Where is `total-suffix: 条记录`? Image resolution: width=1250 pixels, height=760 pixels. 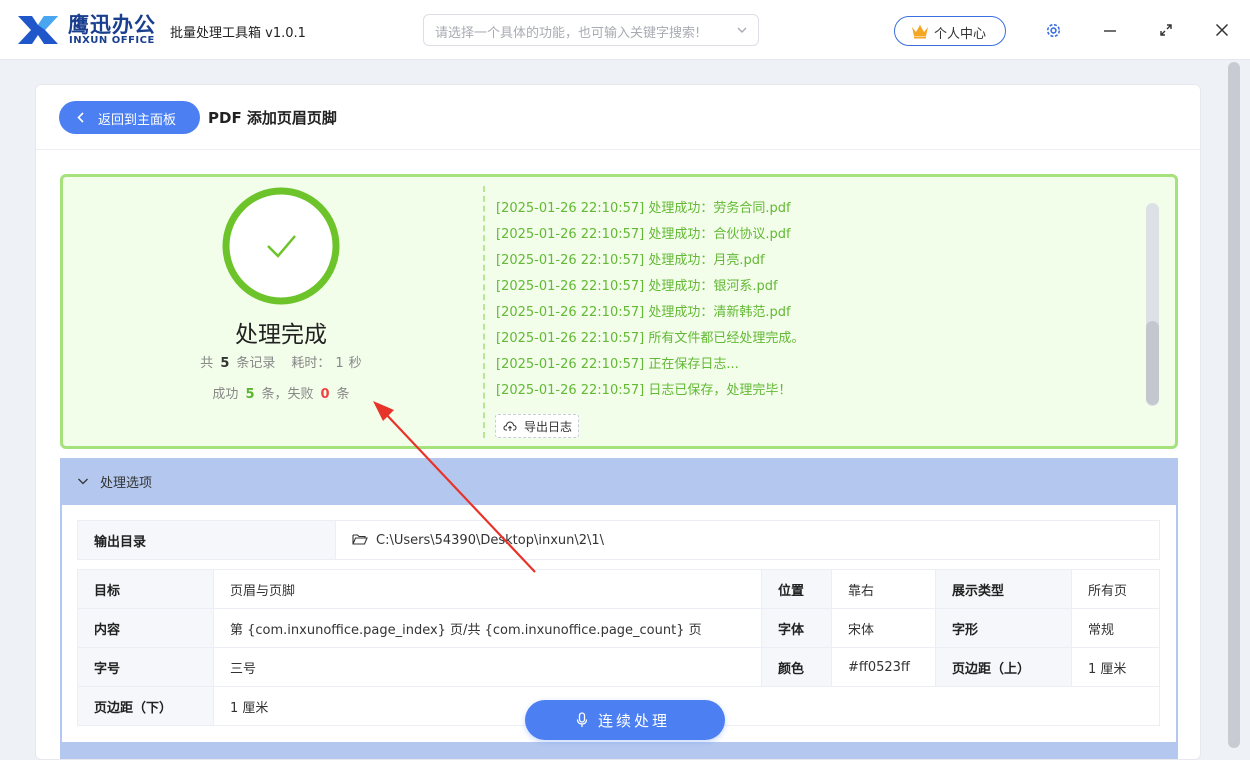
total-suffix: 条记录 is located at coordinates (256, 363).